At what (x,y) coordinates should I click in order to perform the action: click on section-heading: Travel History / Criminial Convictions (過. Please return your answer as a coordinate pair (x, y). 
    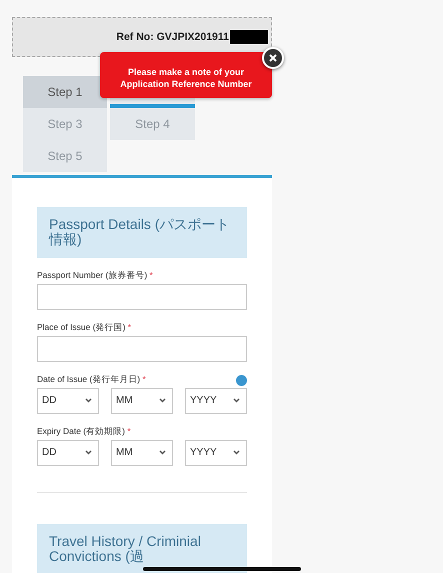
    Looking at the image, I should click on (142, 548).